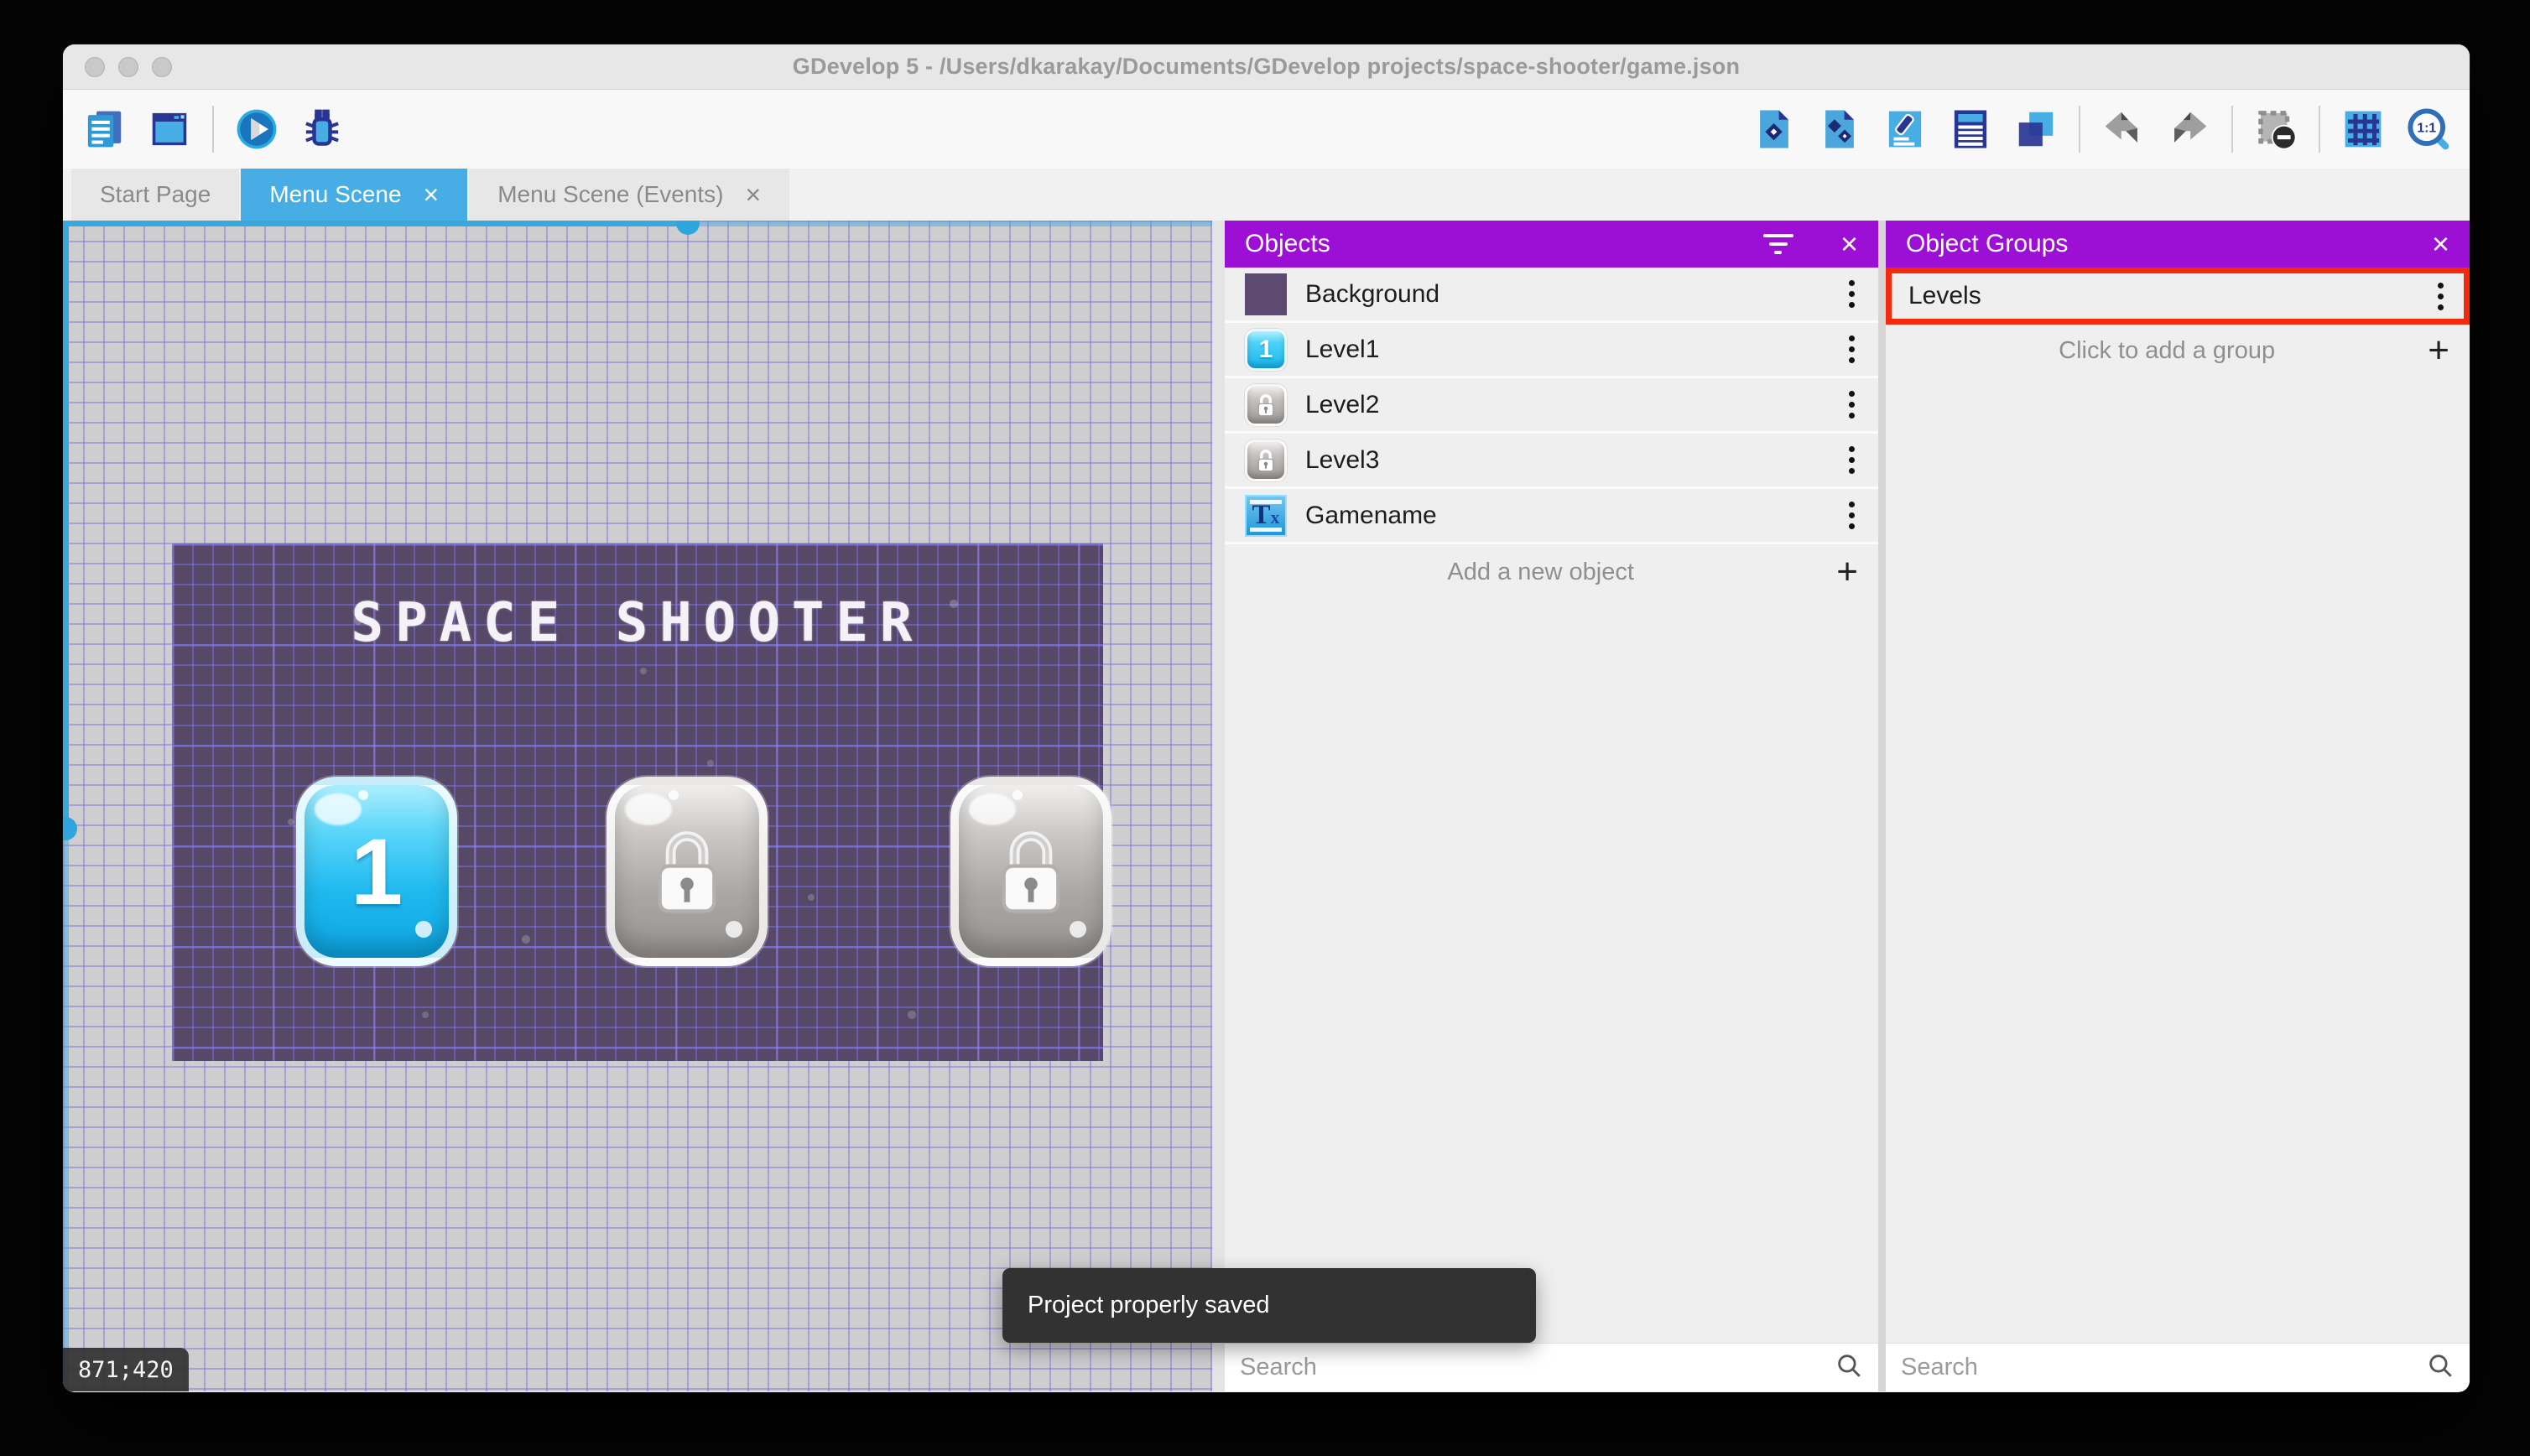  I want to click on close-window-button, so click(95, 66).